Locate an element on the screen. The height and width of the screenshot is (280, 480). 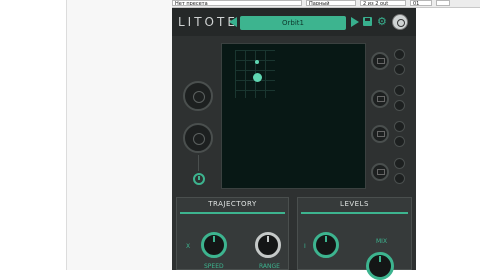
right-small-2a is located at coordinates (399, 90).